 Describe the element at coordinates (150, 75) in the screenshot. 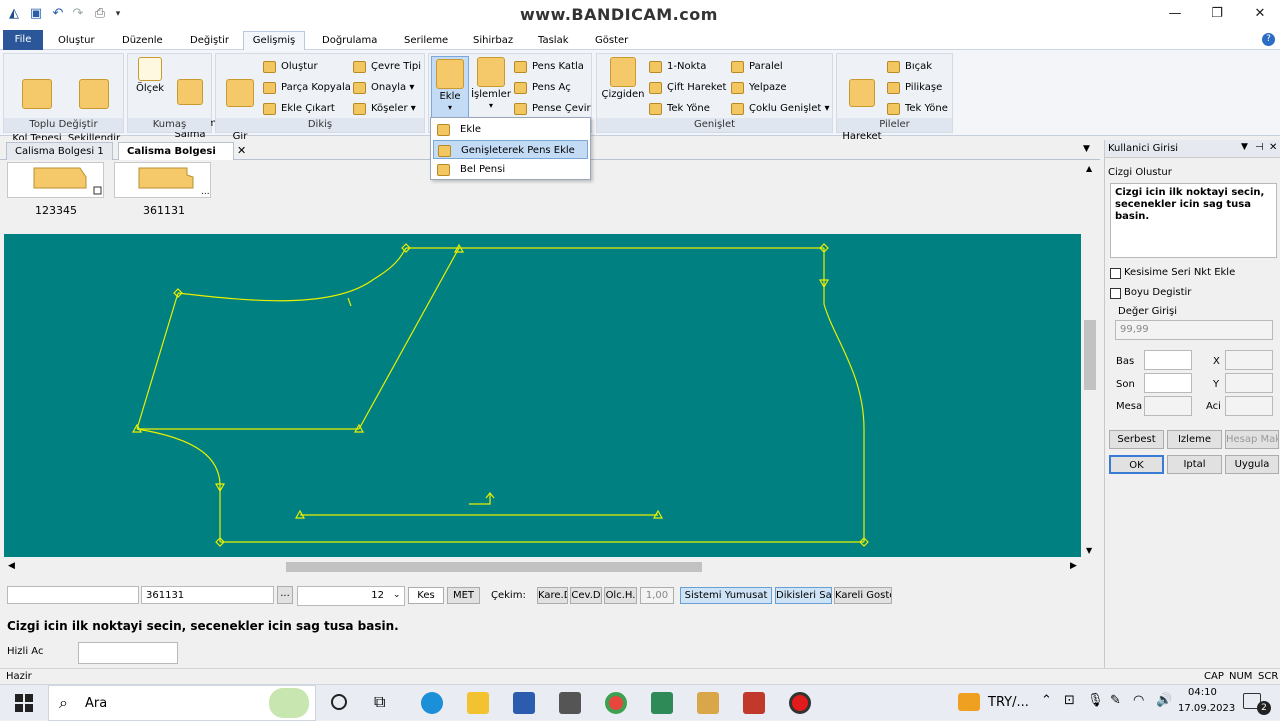

I see `olcek-button: Ölçek` at that location.